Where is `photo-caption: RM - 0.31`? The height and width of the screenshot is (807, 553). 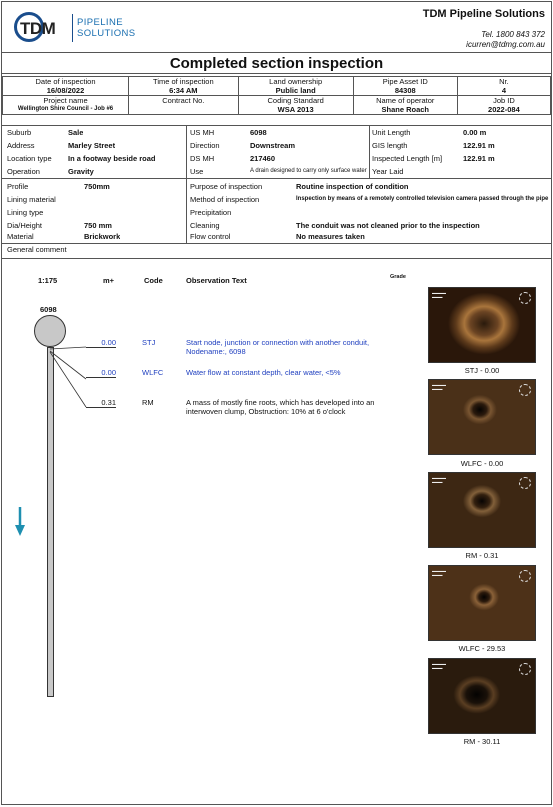
photo-caption: RM - 0.31 is located at coordinates (482, 555).